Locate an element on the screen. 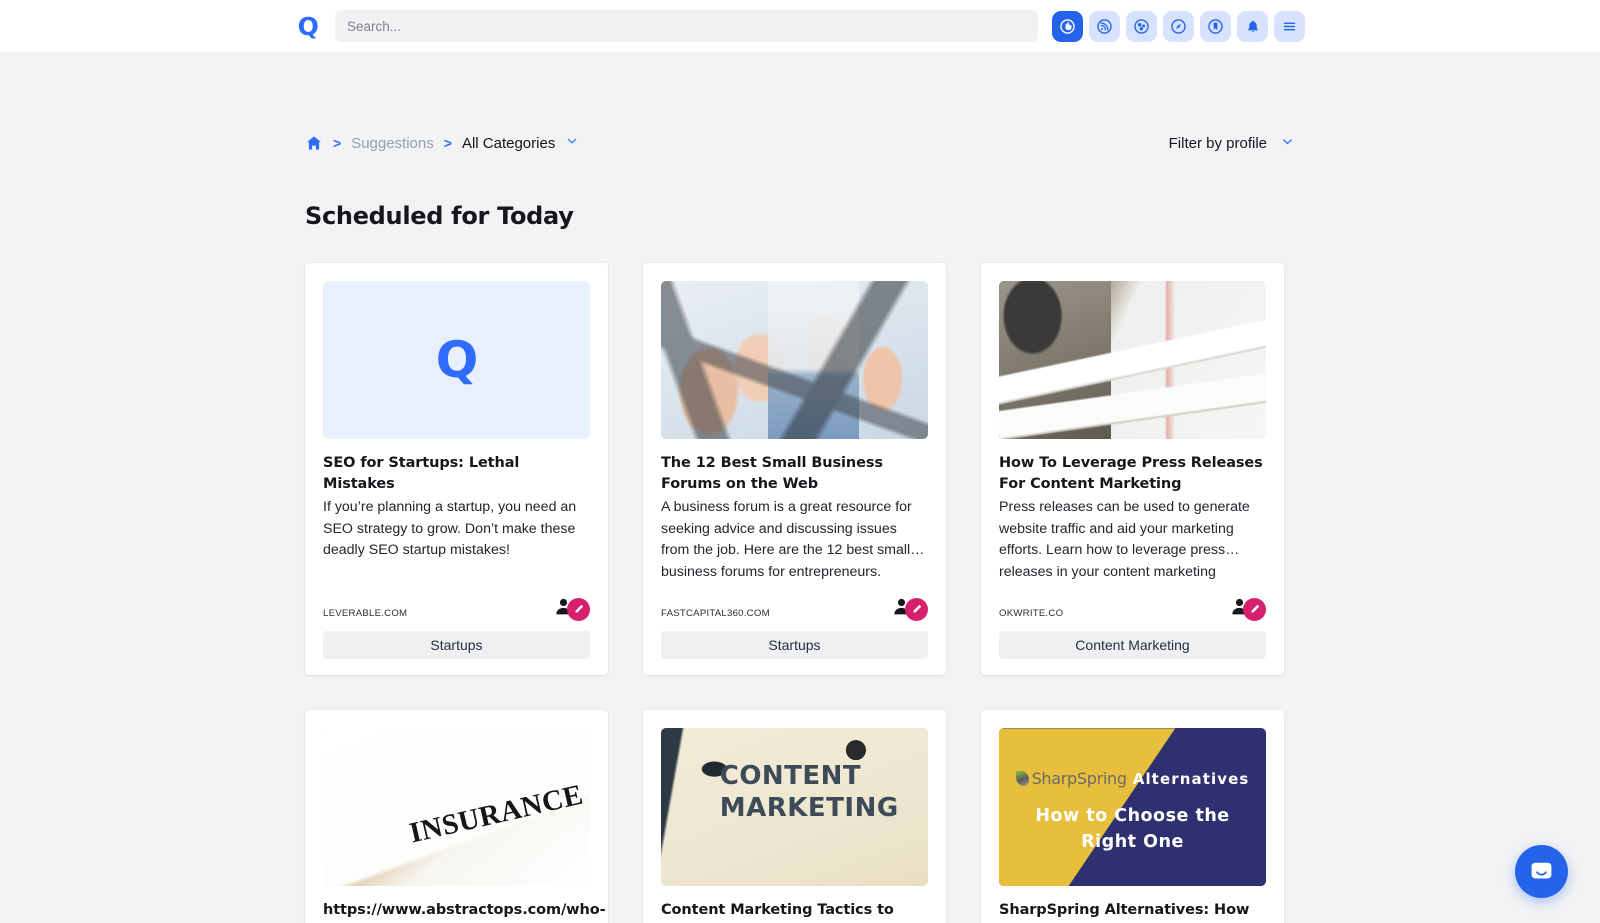  filter-by-profile-label: Filter by profile is located at coordinates (1217, 143).